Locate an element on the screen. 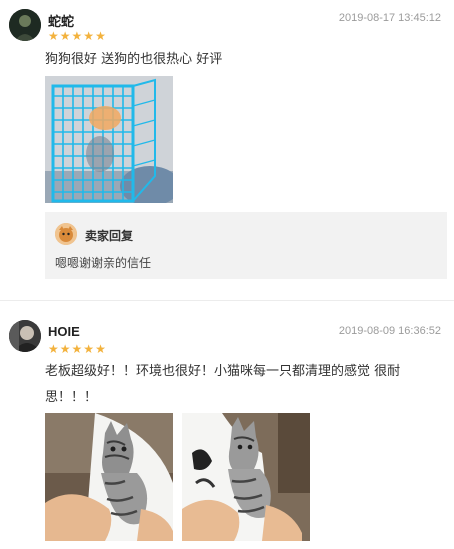 The image size is (454, 549). review-text-line: 思！！！ is located at coordinates (71, 397).